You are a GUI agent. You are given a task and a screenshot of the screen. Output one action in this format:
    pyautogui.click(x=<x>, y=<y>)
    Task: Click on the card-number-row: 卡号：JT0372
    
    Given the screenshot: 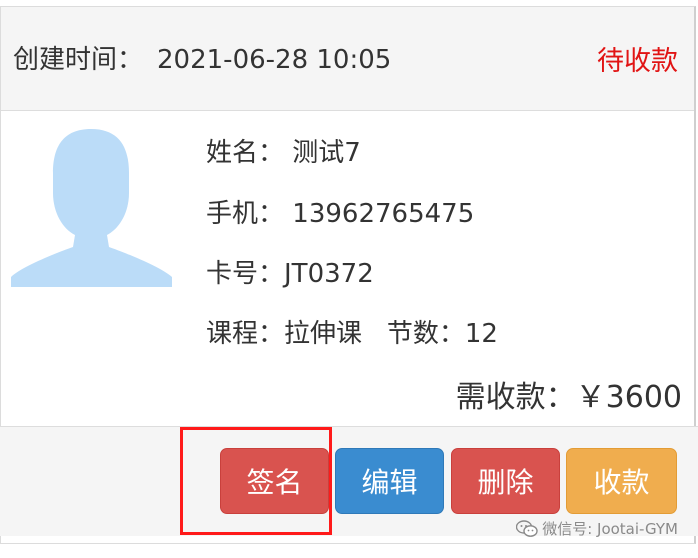 What is the action you would take?
    pyautogui.click(x=290, y=271)
    